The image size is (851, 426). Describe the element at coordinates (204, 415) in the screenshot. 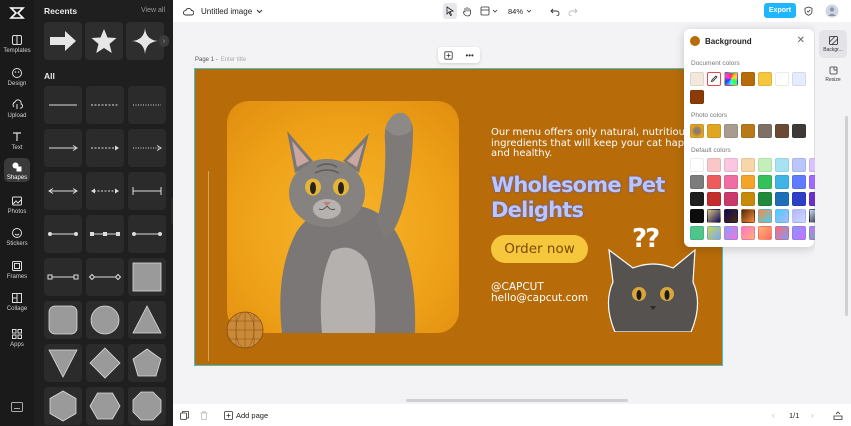

I see `trash-icon` at that location.